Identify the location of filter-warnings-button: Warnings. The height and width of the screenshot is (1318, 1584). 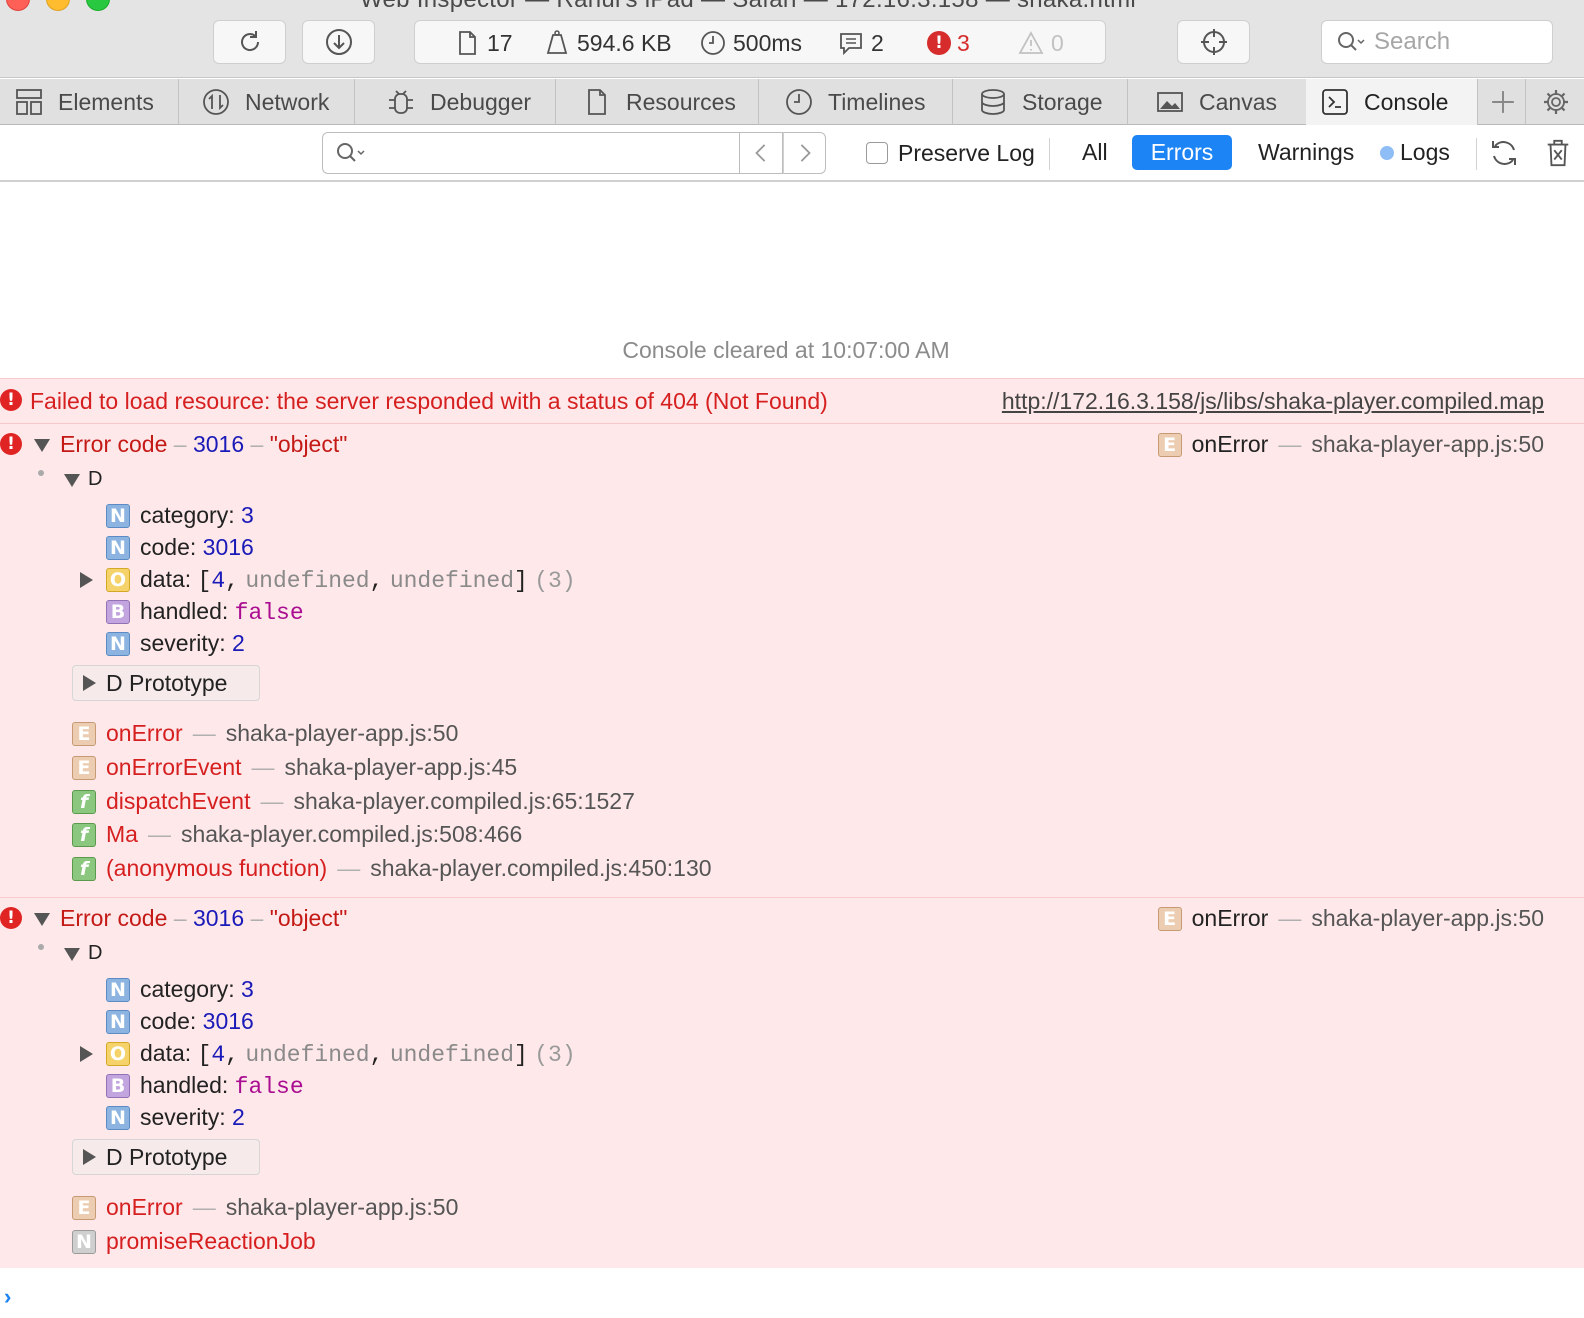
(1306, 152).